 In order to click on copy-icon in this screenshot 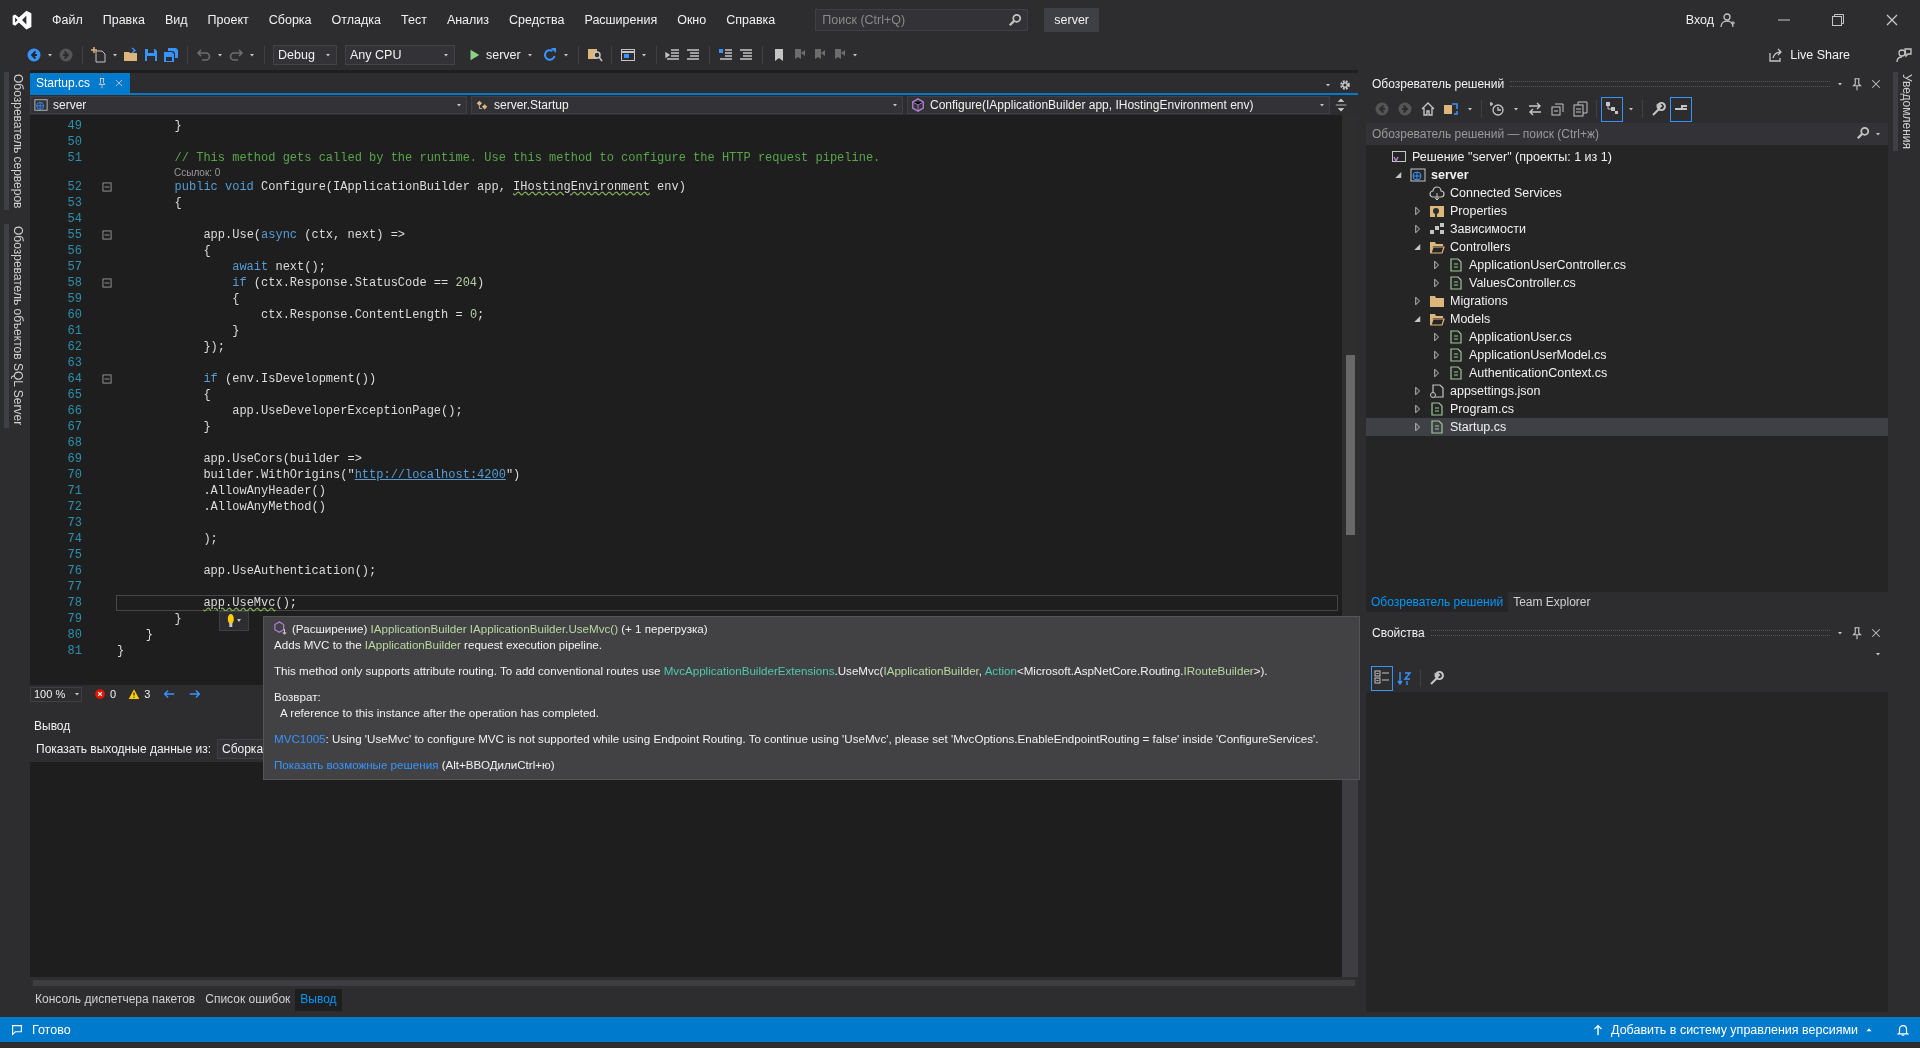, I will do `click(1581, 109)`.